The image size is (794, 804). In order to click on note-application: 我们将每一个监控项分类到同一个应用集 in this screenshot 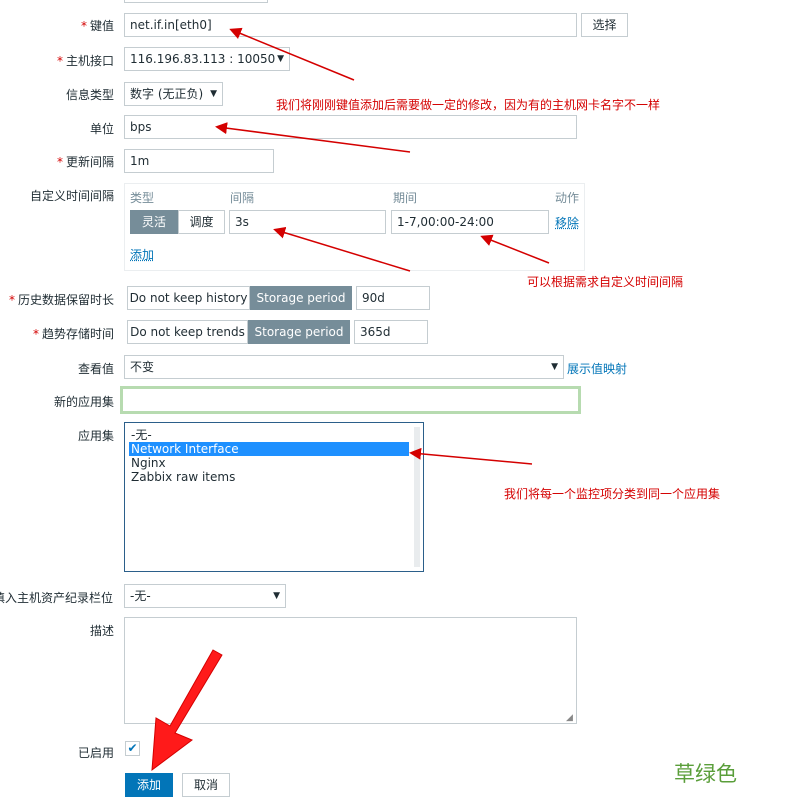, I will do `click(612, 494)`.